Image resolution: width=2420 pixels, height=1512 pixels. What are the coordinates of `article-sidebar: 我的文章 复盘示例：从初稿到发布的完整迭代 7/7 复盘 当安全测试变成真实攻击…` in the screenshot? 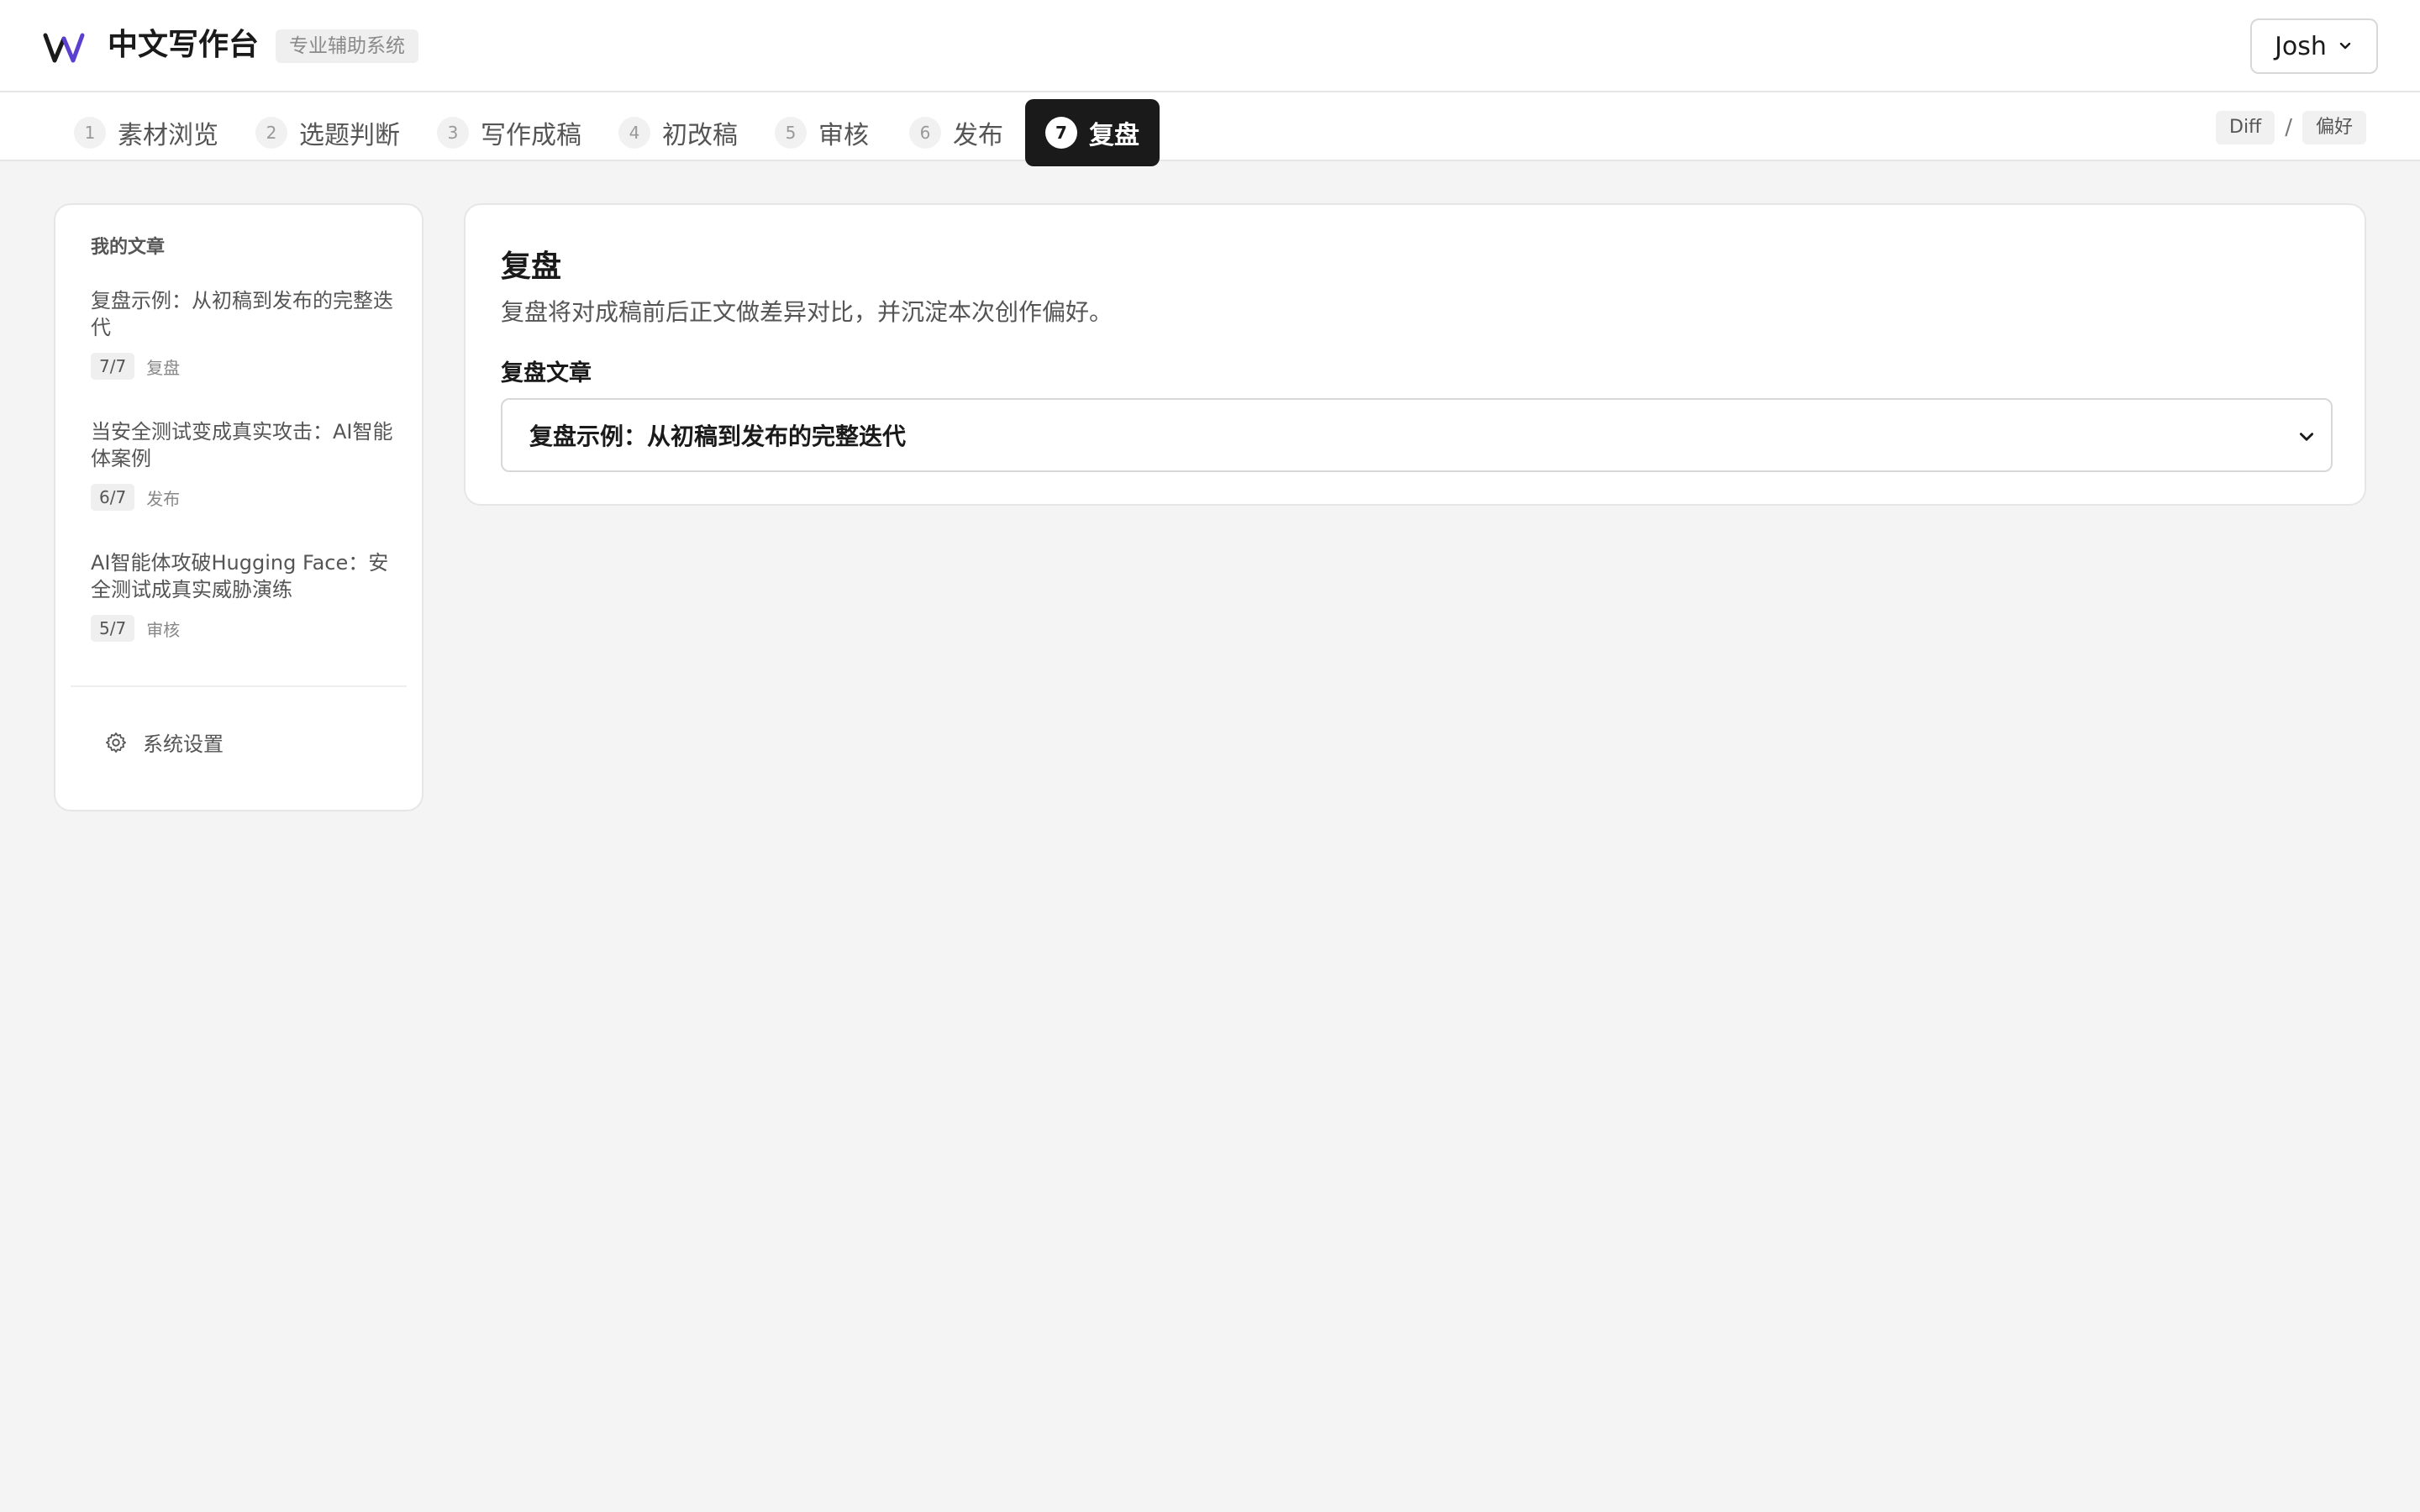 It's located at (239, 507).